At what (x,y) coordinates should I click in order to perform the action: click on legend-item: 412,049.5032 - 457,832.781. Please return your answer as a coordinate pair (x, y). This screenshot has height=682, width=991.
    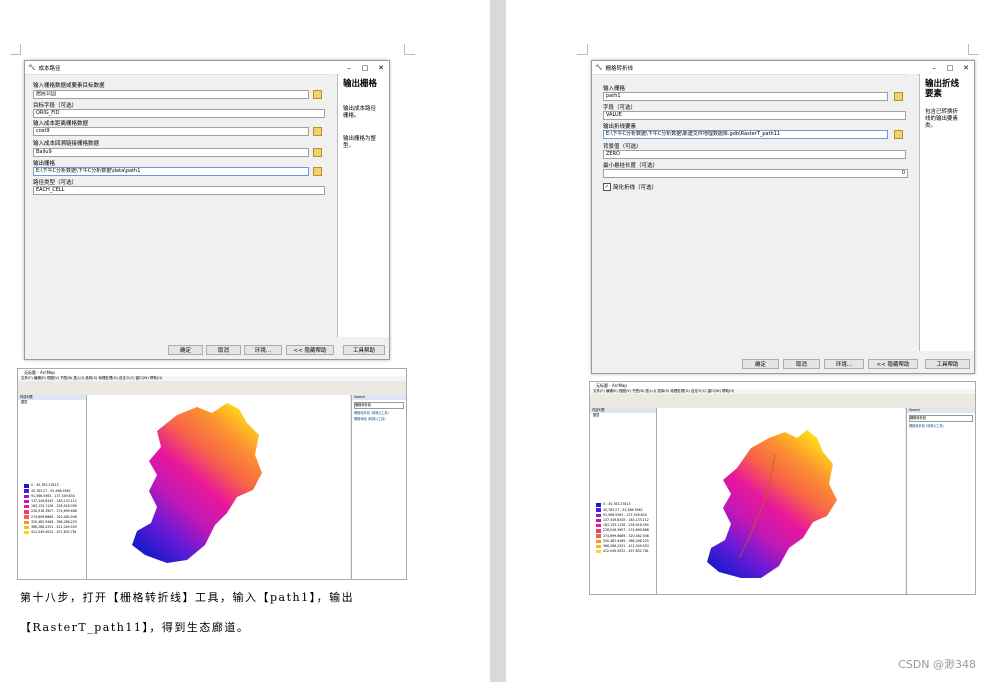
    Looking at the image, I should click on (55, 532).